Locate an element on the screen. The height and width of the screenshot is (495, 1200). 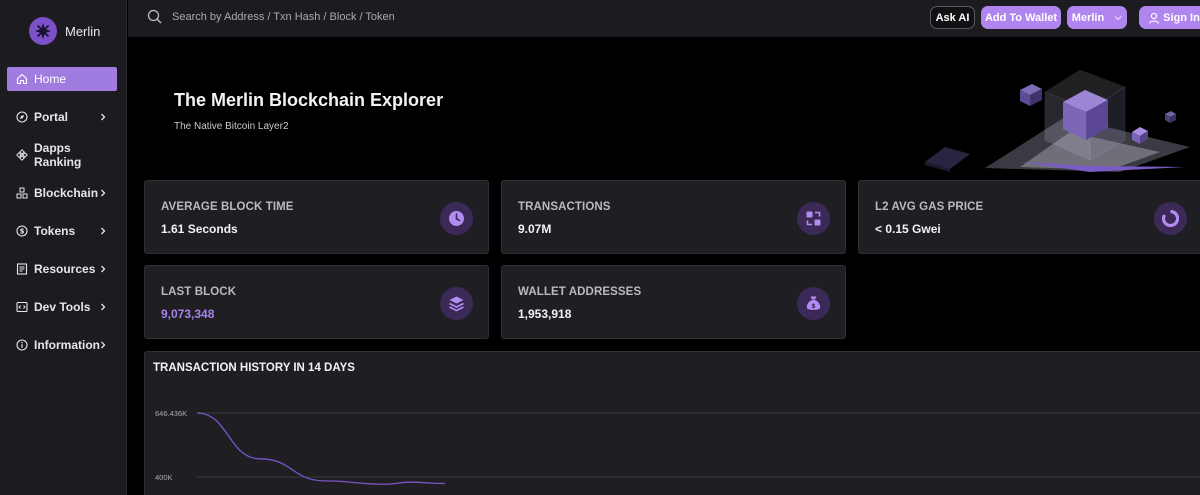
stat-card-last-block: LAST BLOCK 9,073,348 is located at coordinates (316, 302).